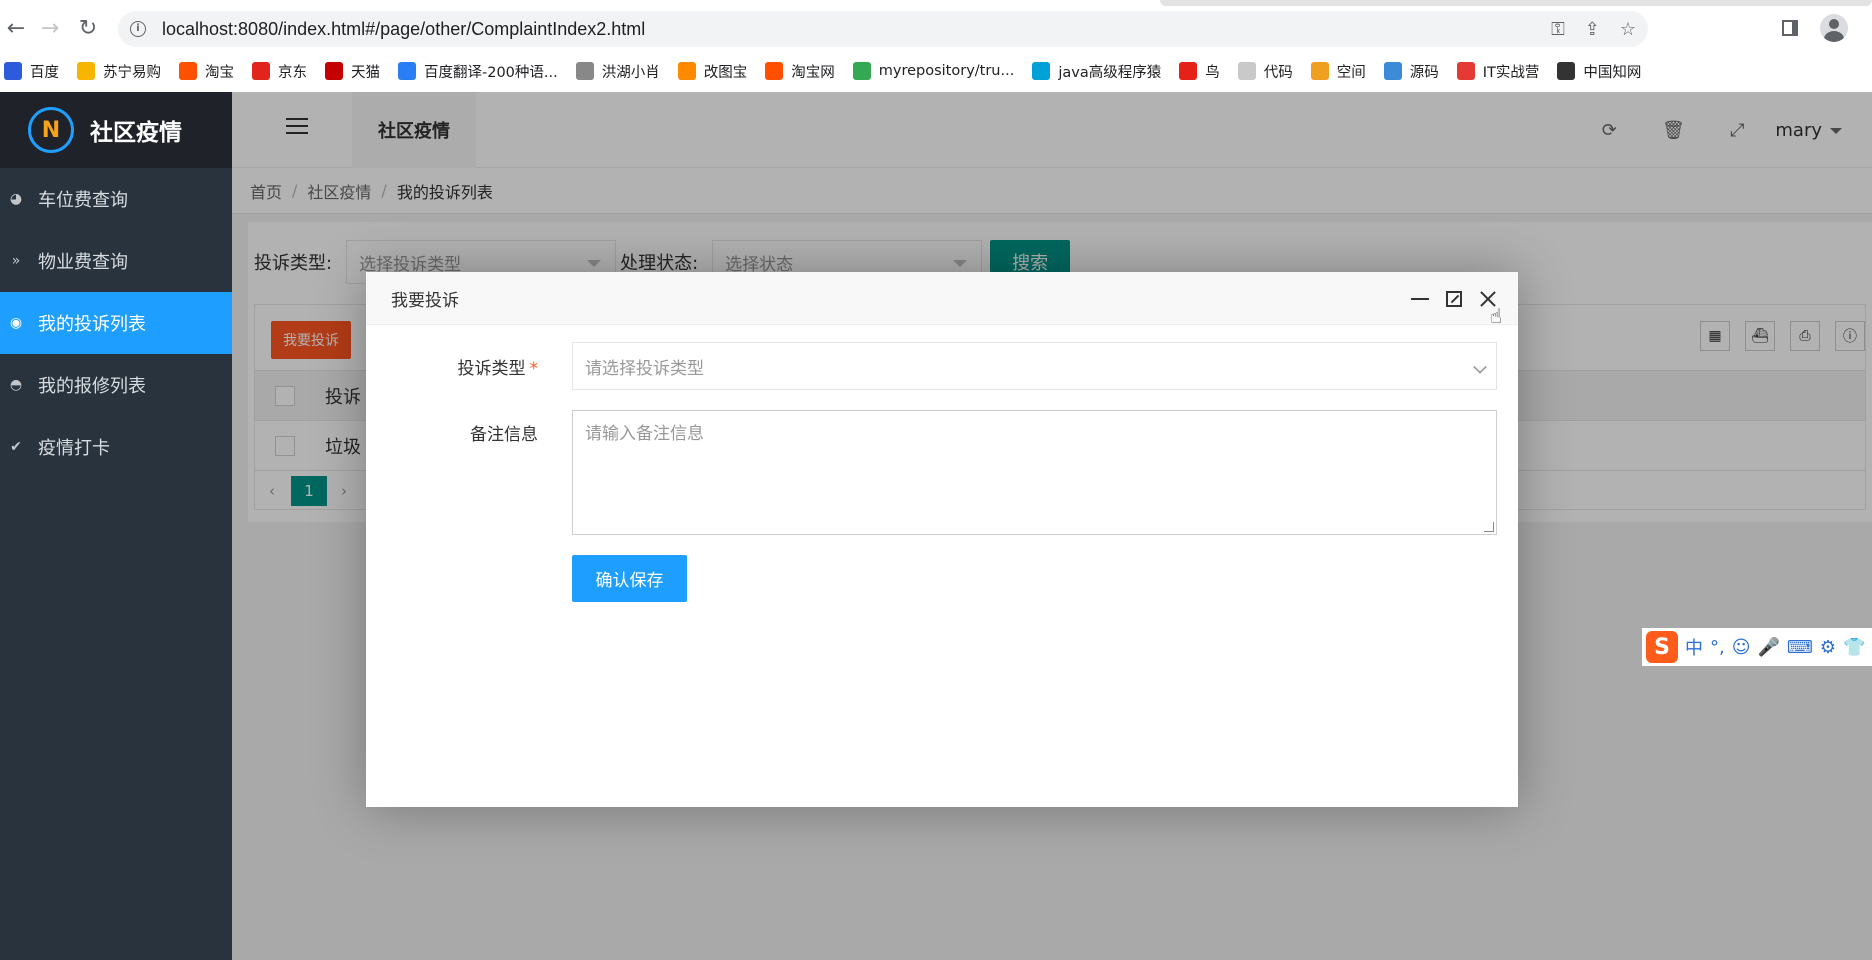  What do you see at coordinates (1420, 299) in the screenshot?
I see `minimize-icon` at bounding box center [1420, 299].